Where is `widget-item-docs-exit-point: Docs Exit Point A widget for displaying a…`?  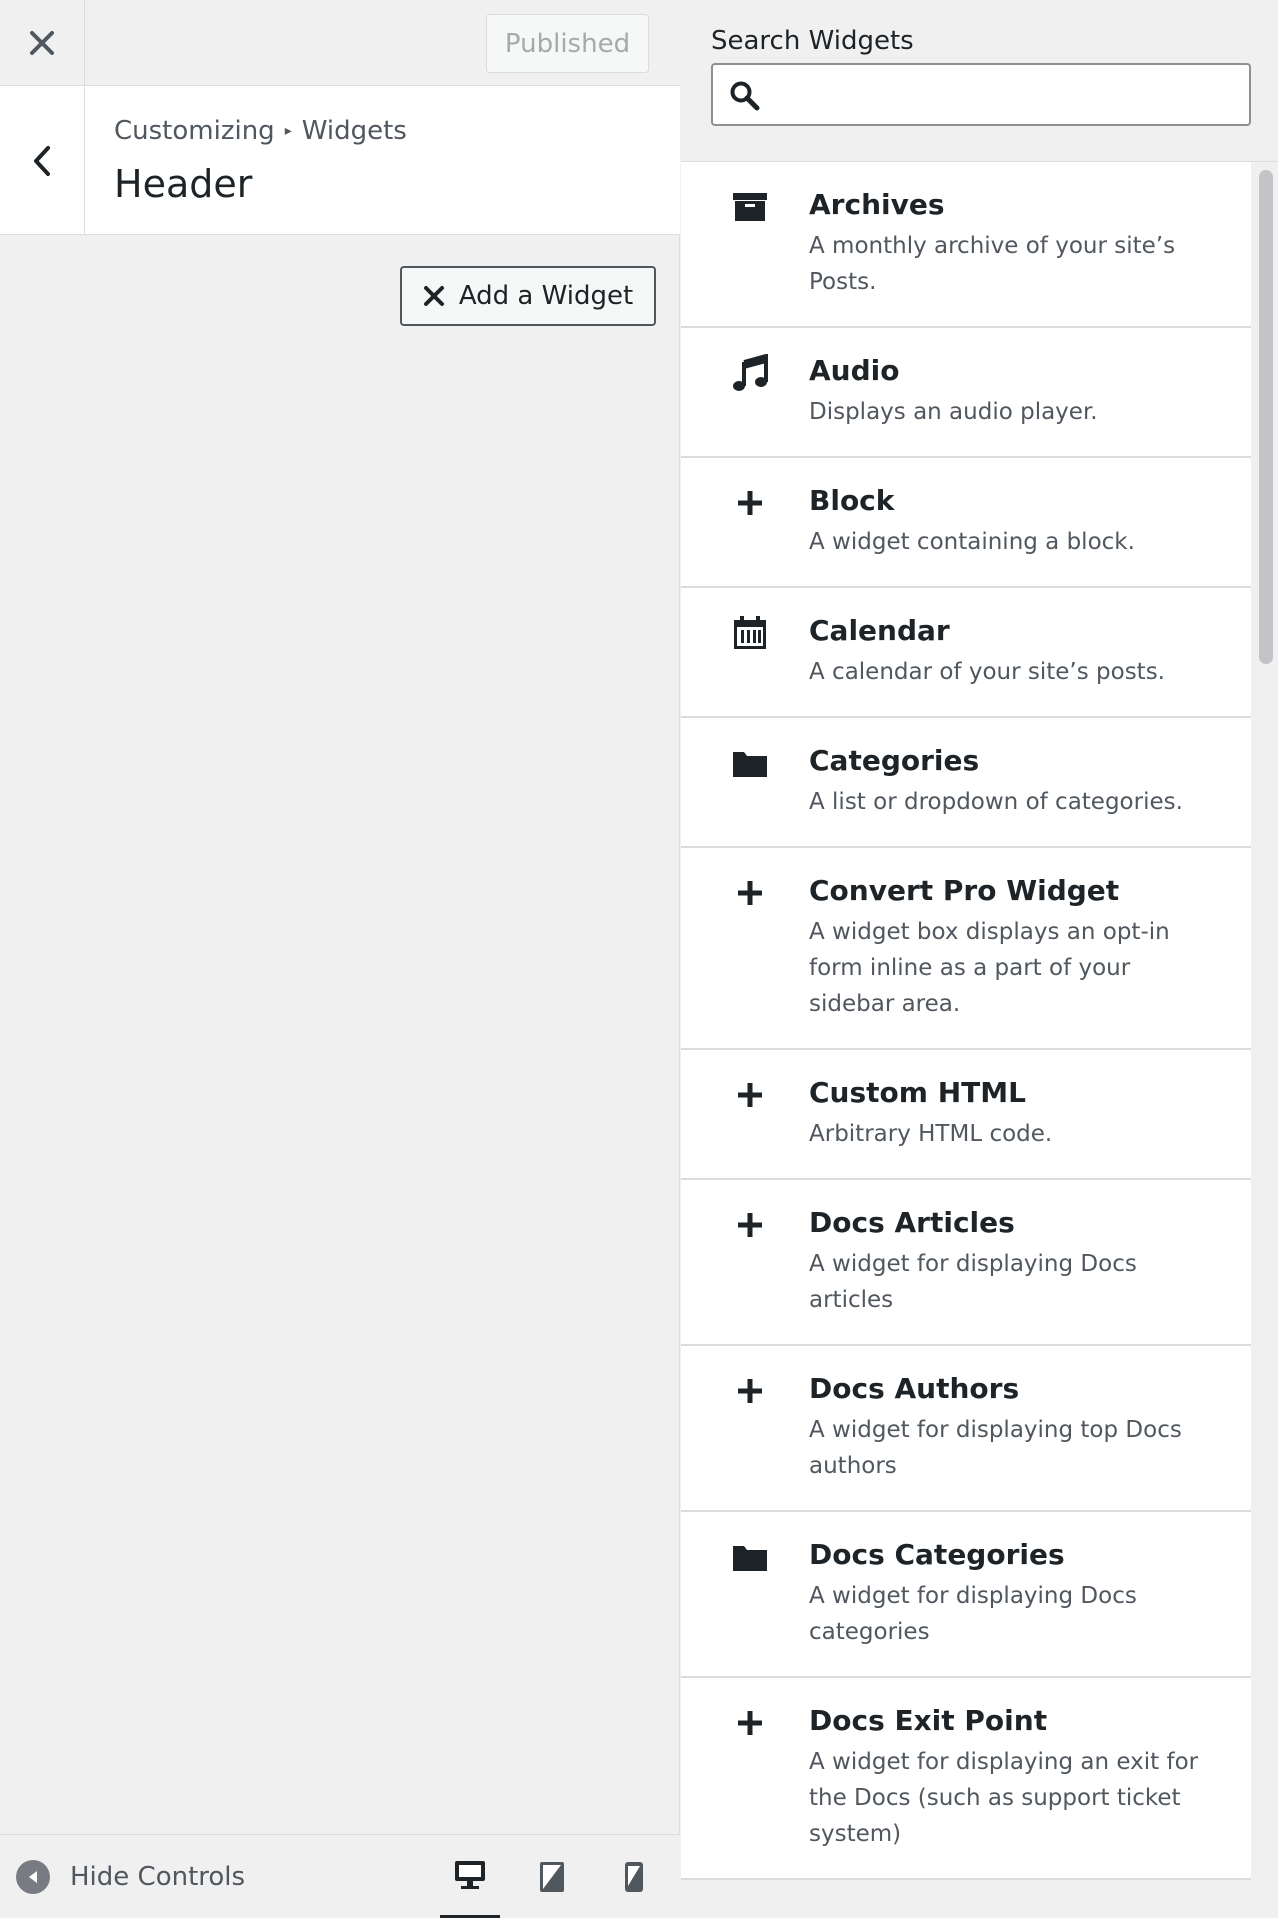 widget-item-docs-exit-point: Docs Exit Point A widget for displaying a… is located at coordinates (966, 1779).